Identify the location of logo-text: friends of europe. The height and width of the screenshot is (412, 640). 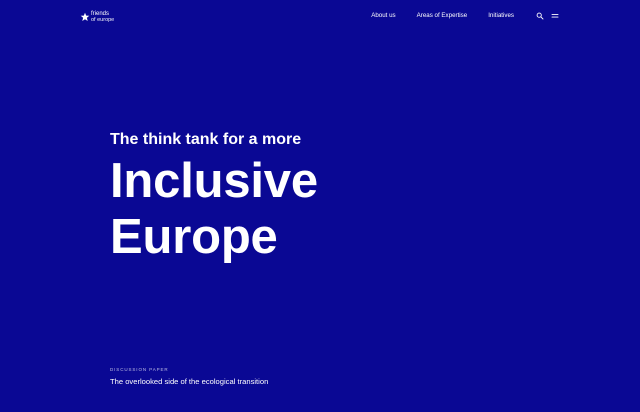
(102, 17).